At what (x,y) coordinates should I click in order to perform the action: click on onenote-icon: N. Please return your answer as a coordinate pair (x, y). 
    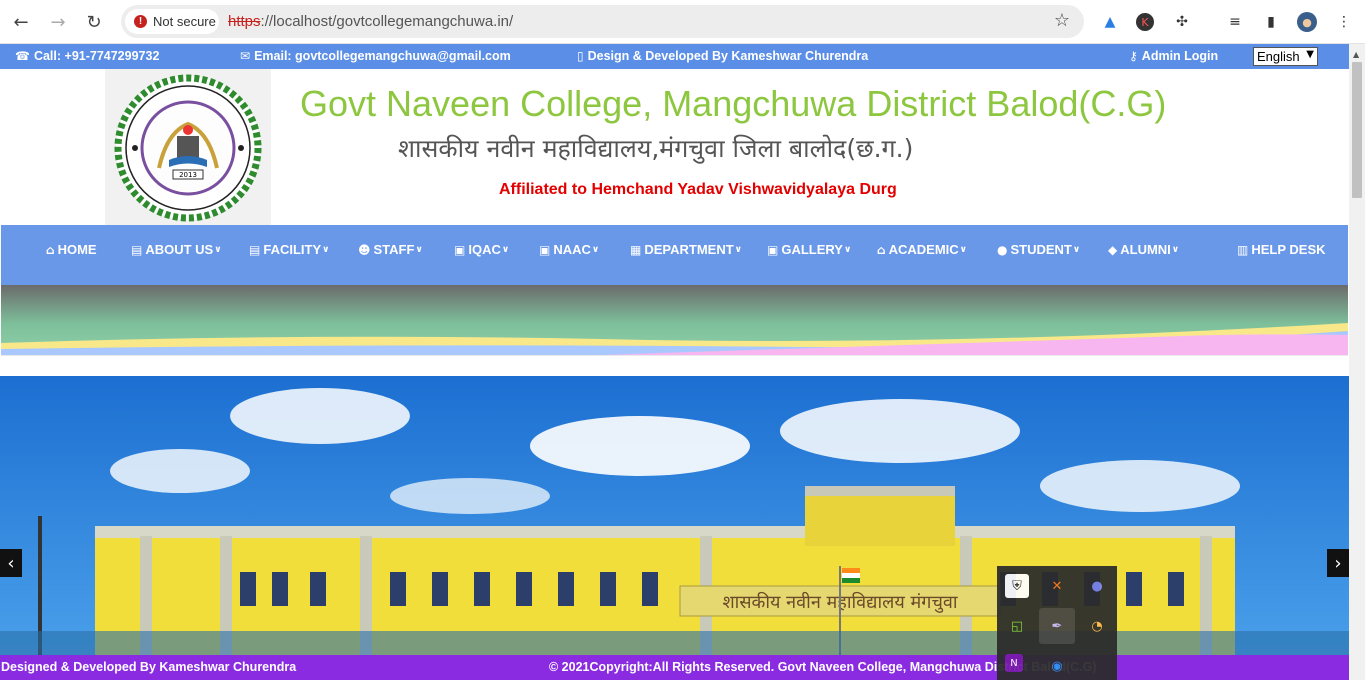
    Looking at the image, I should click on (1014, 663).